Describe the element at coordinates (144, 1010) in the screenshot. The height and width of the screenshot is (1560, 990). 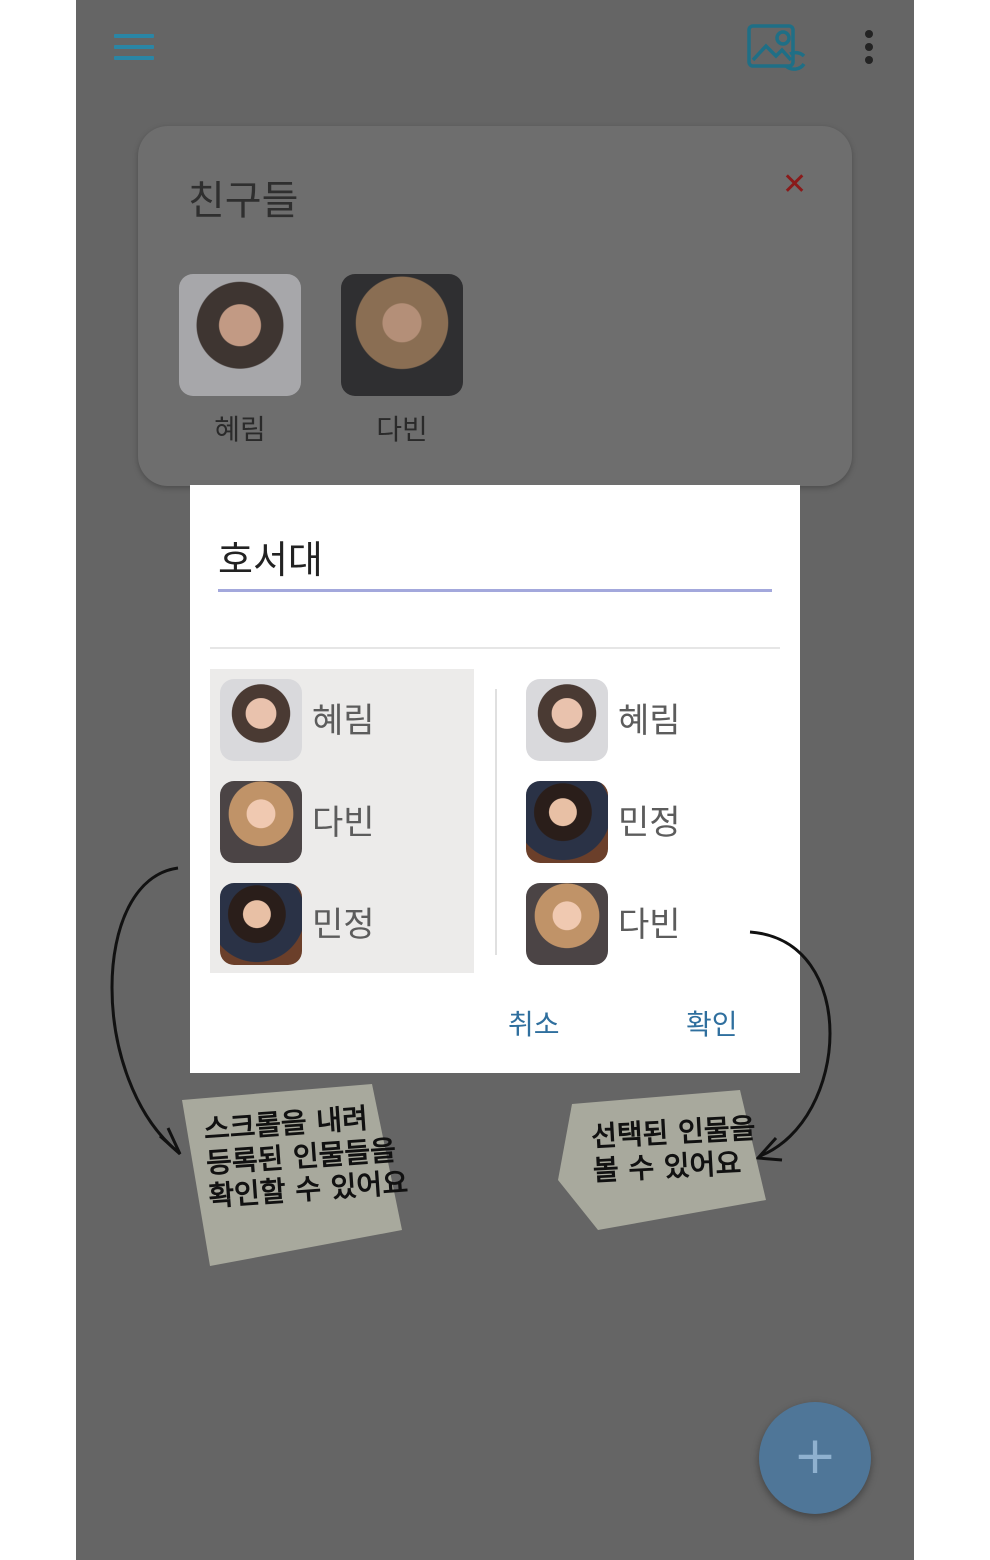
I see `left-arrow` at that location.